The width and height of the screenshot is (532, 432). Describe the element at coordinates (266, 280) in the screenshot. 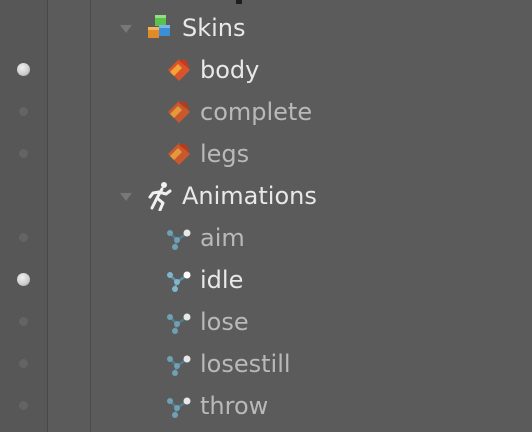

I see `animation-row-idle: idle` at that location.